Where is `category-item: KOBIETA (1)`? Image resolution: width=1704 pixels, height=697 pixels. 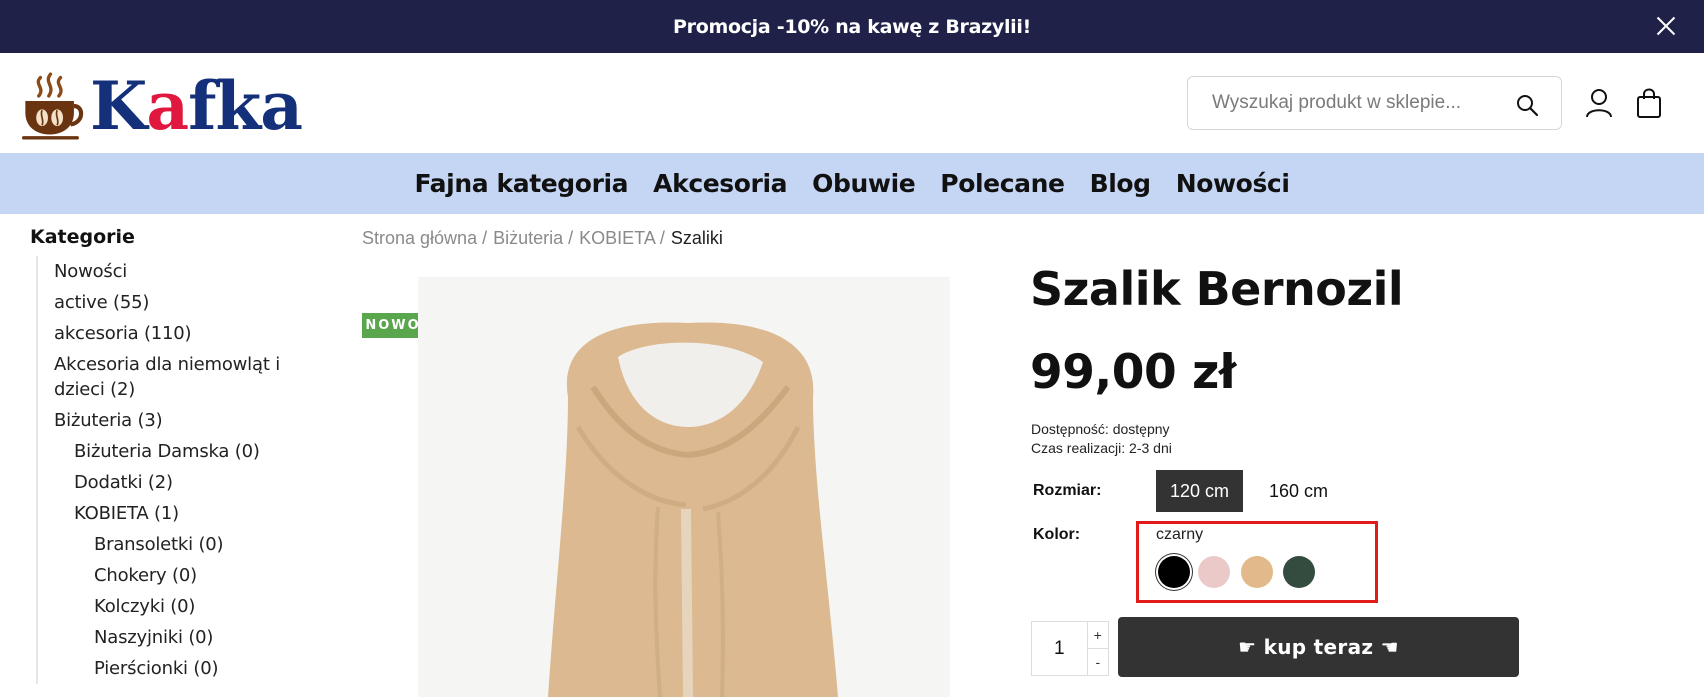
category-item: KOBIETA (1) is located at coordinates (184, 513).